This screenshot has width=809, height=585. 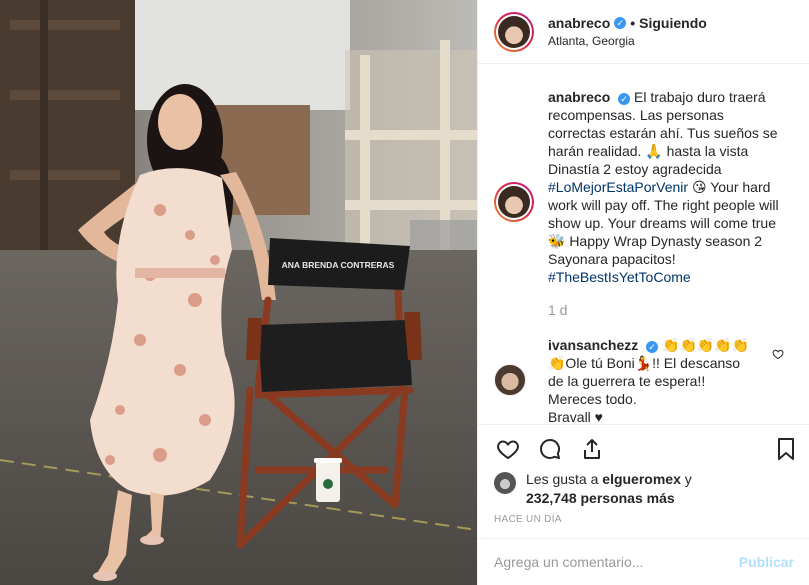 I want to click on author-avatar, so click(x=514, y=31).